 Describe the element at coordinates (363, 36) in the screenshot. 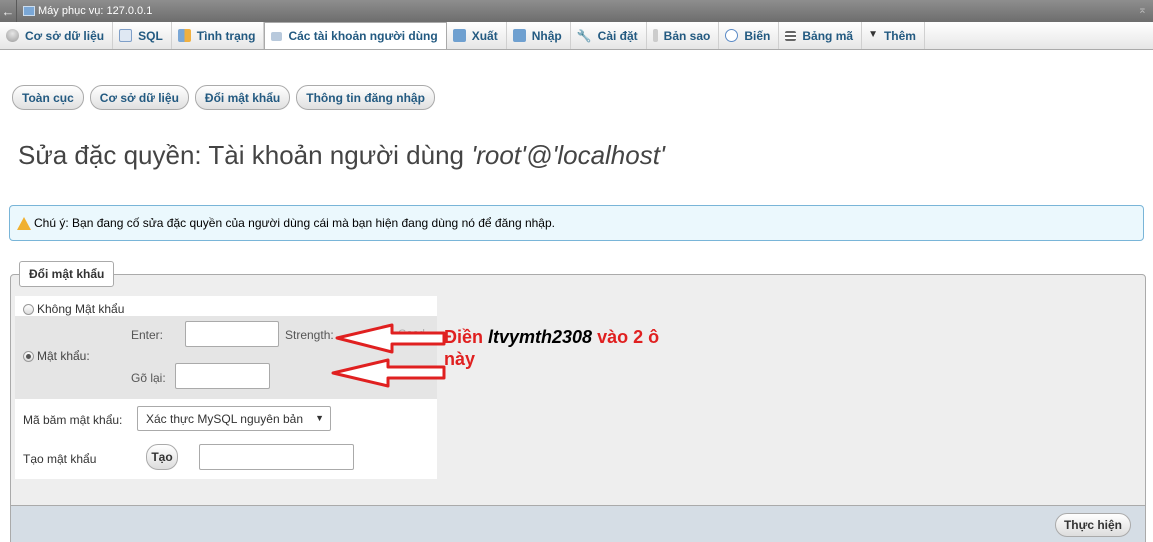

I see `tab-label: Các tài khoản người dùng` at that location.